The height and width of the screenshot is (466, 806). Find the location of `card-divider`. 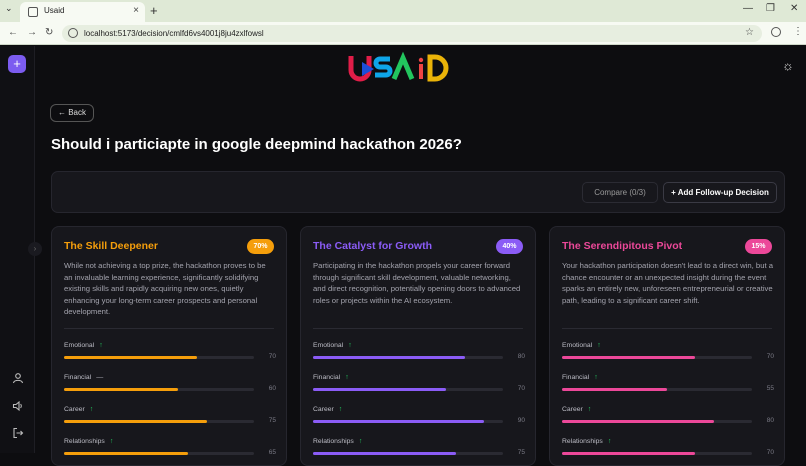

card-divider is located at coordinates (169, 328).